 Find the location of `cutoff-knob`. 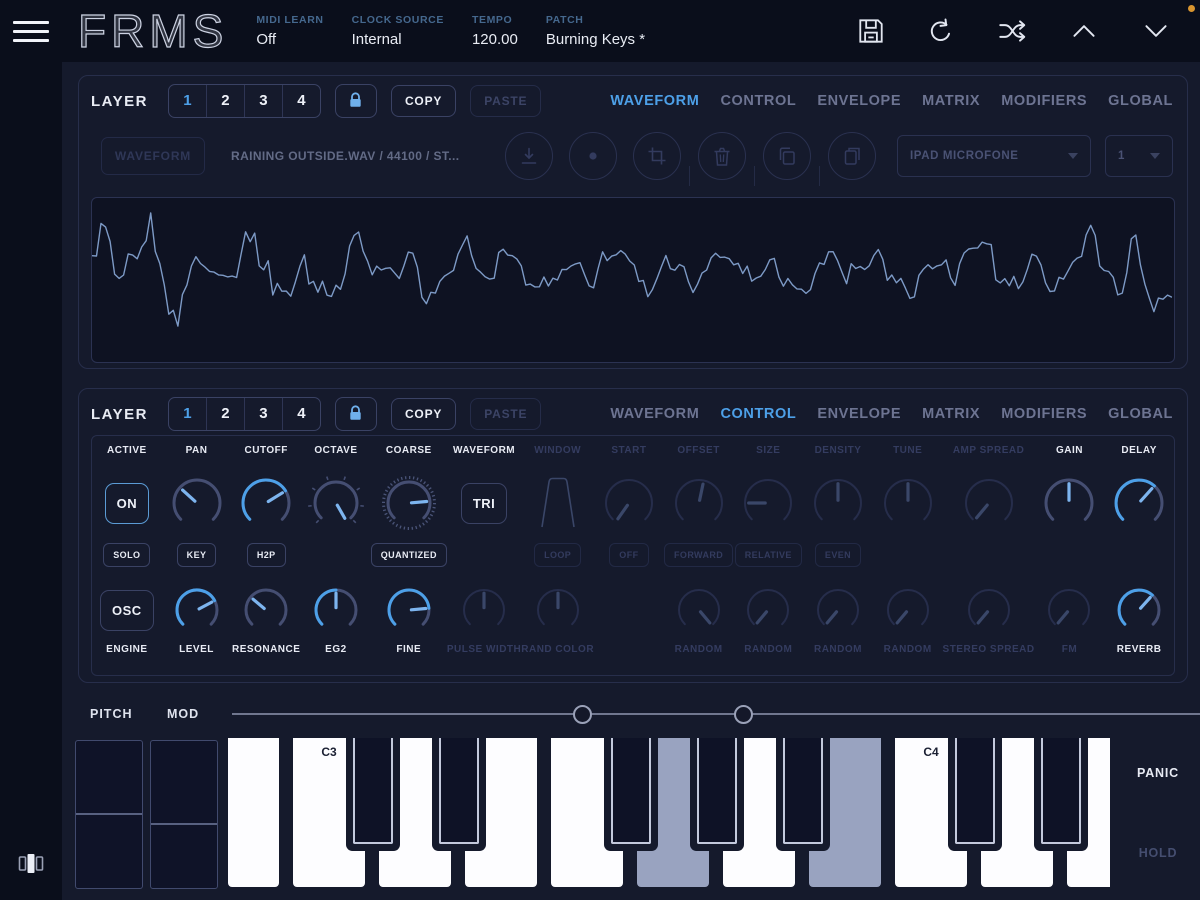

cutoff-knob is located at coordinates (266, 503).